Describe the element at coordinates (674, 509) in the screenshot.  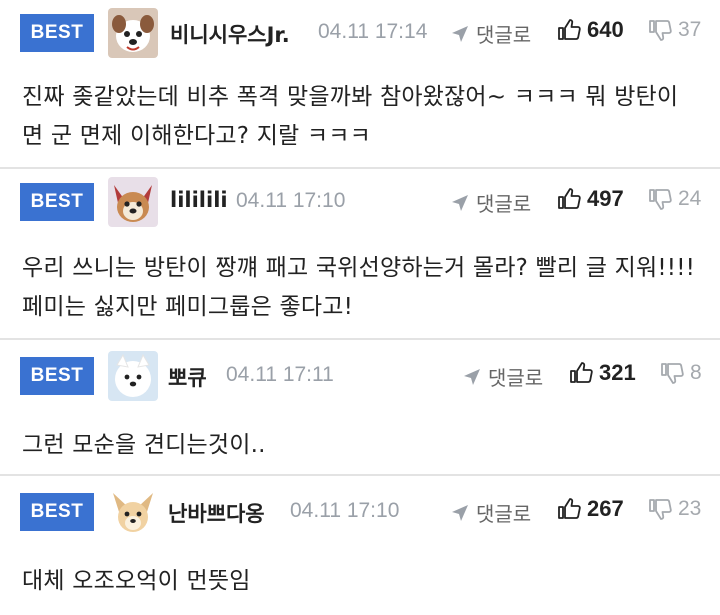
I see `dislike-button: 23` at that location.